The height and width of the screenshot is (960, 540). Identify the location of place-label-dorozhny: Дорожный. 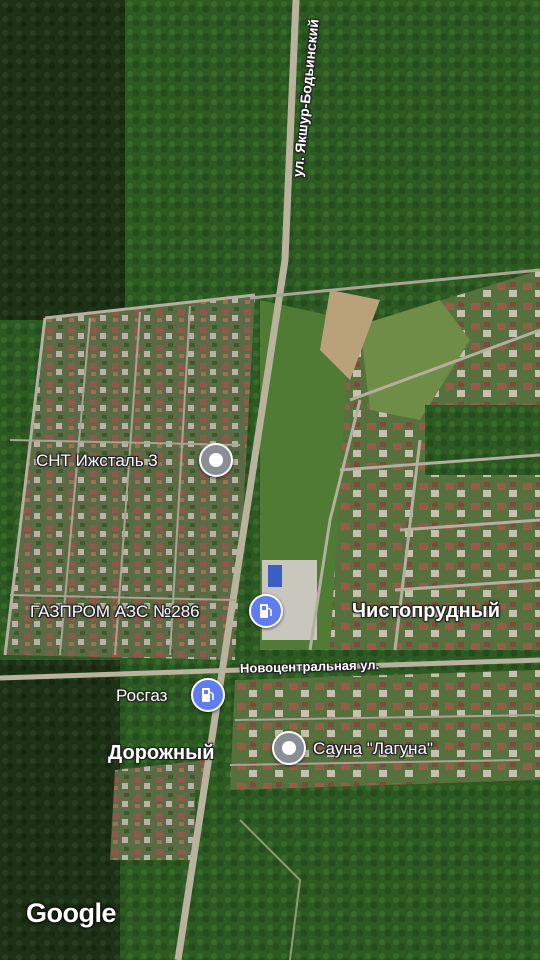
(161, 753).